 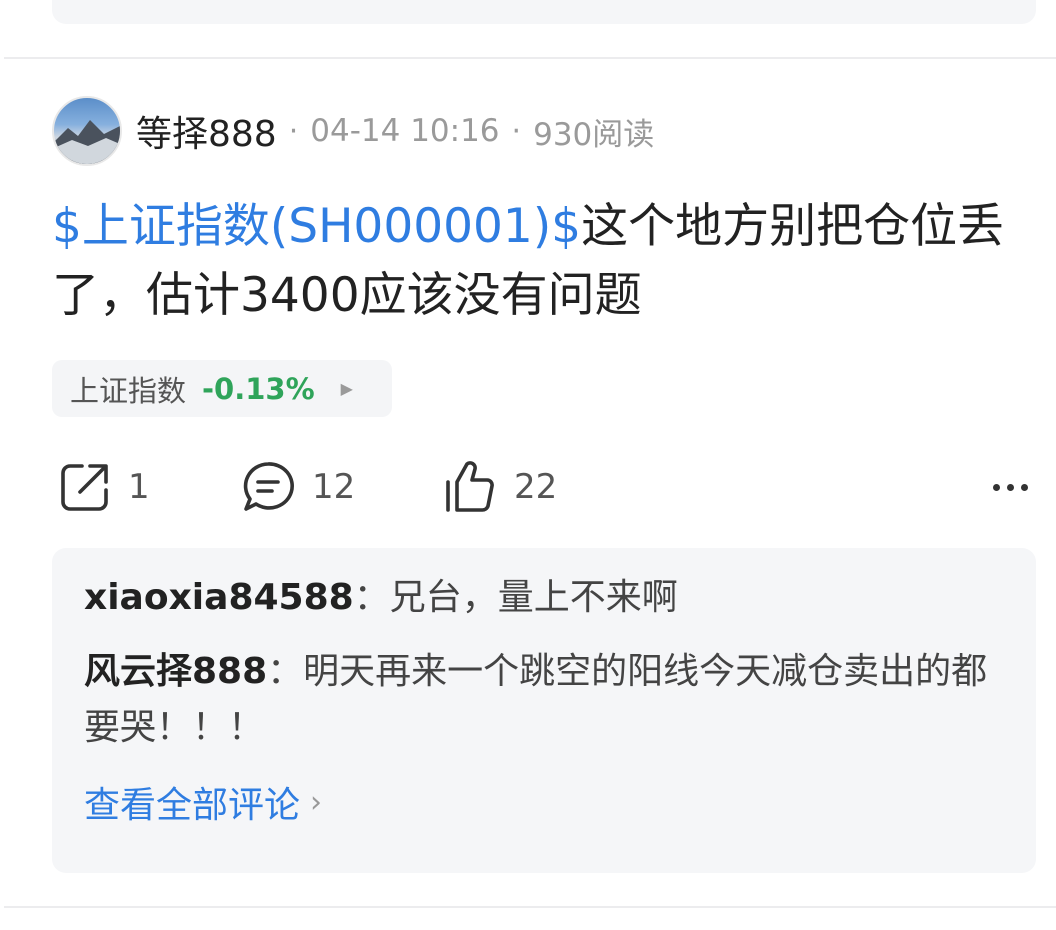 I want to click on share-icon, so click(x=84, y=487).